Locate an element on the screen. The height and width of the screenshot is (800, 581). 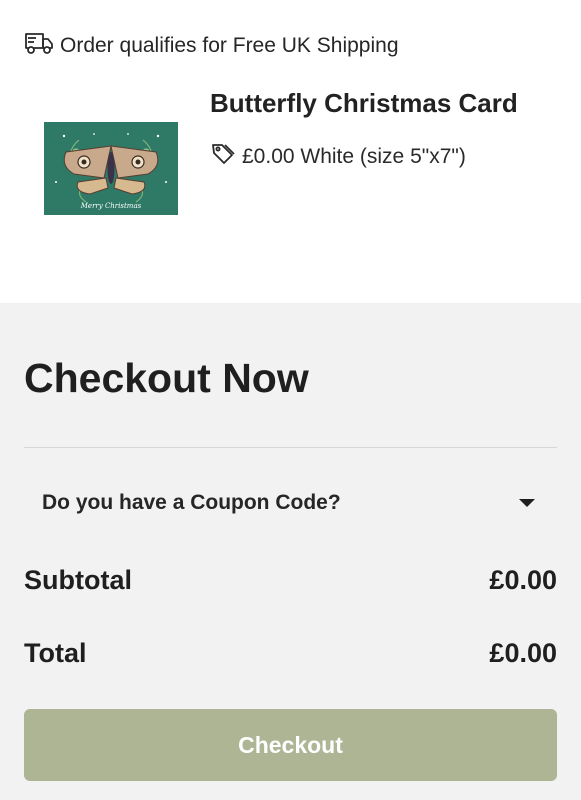
coupon-toggle: Do you have a Coupon Code? is located at coordinates (290, 503).